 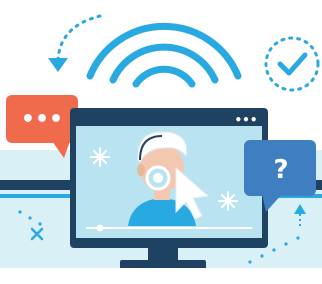 I want to click on headset-icon, so click(x=158, y=178).